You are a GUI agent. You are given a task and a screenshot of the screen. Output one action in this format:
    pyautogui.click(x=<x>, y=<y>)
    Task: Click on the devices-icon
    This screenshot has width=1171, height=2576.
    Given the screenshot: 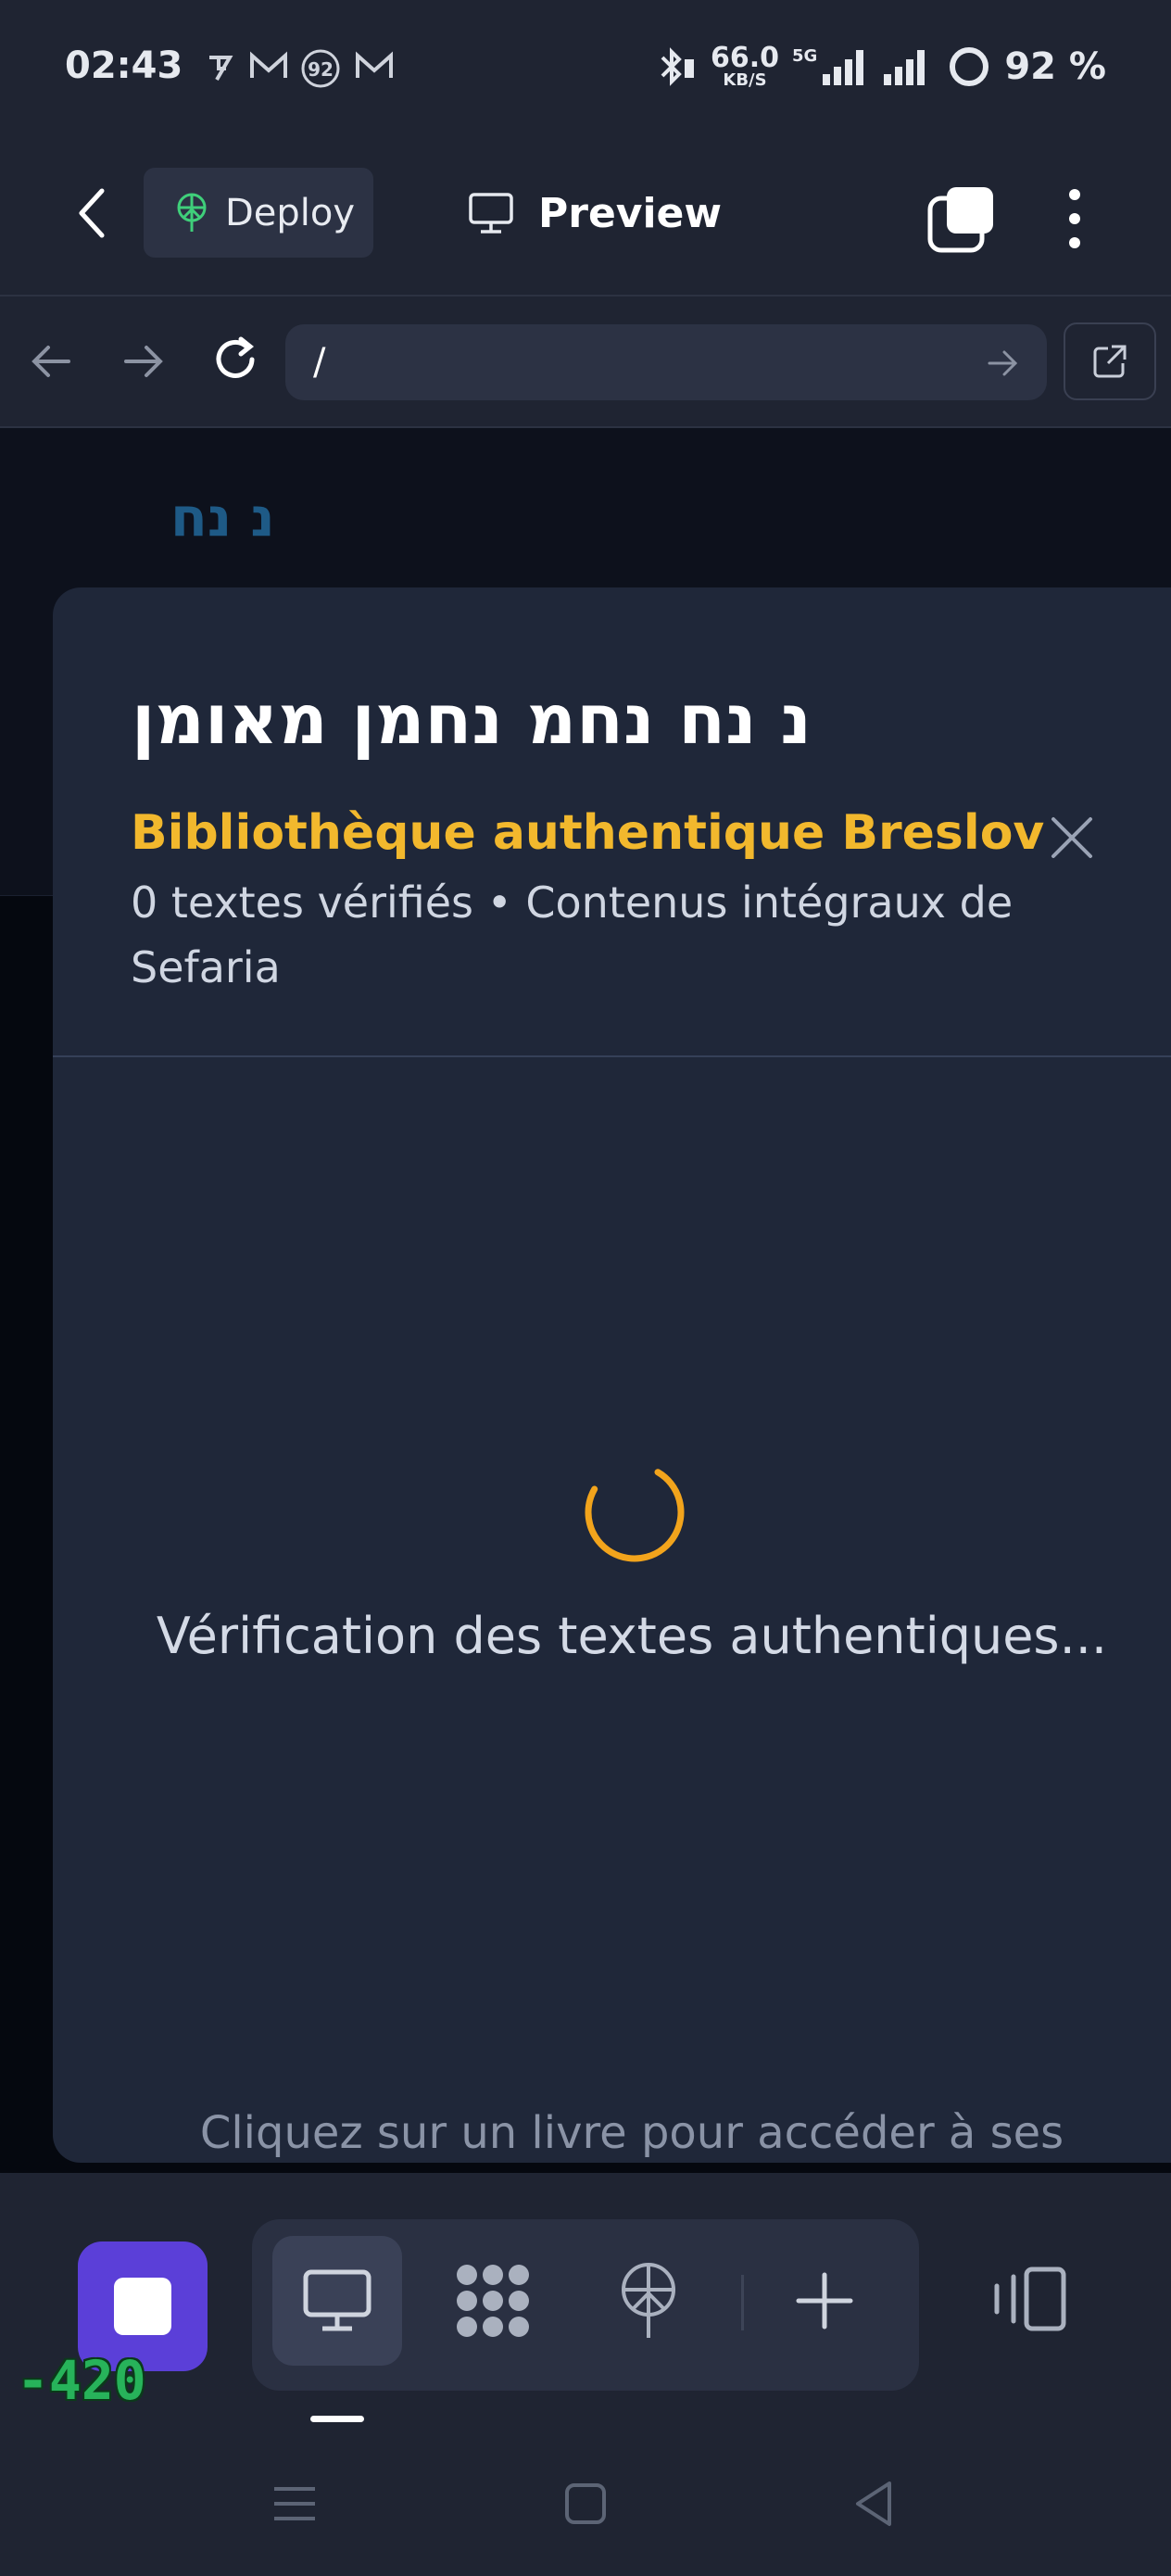 What is the action you would take?
    pyautogui.click(x=1030, y=2299)
    